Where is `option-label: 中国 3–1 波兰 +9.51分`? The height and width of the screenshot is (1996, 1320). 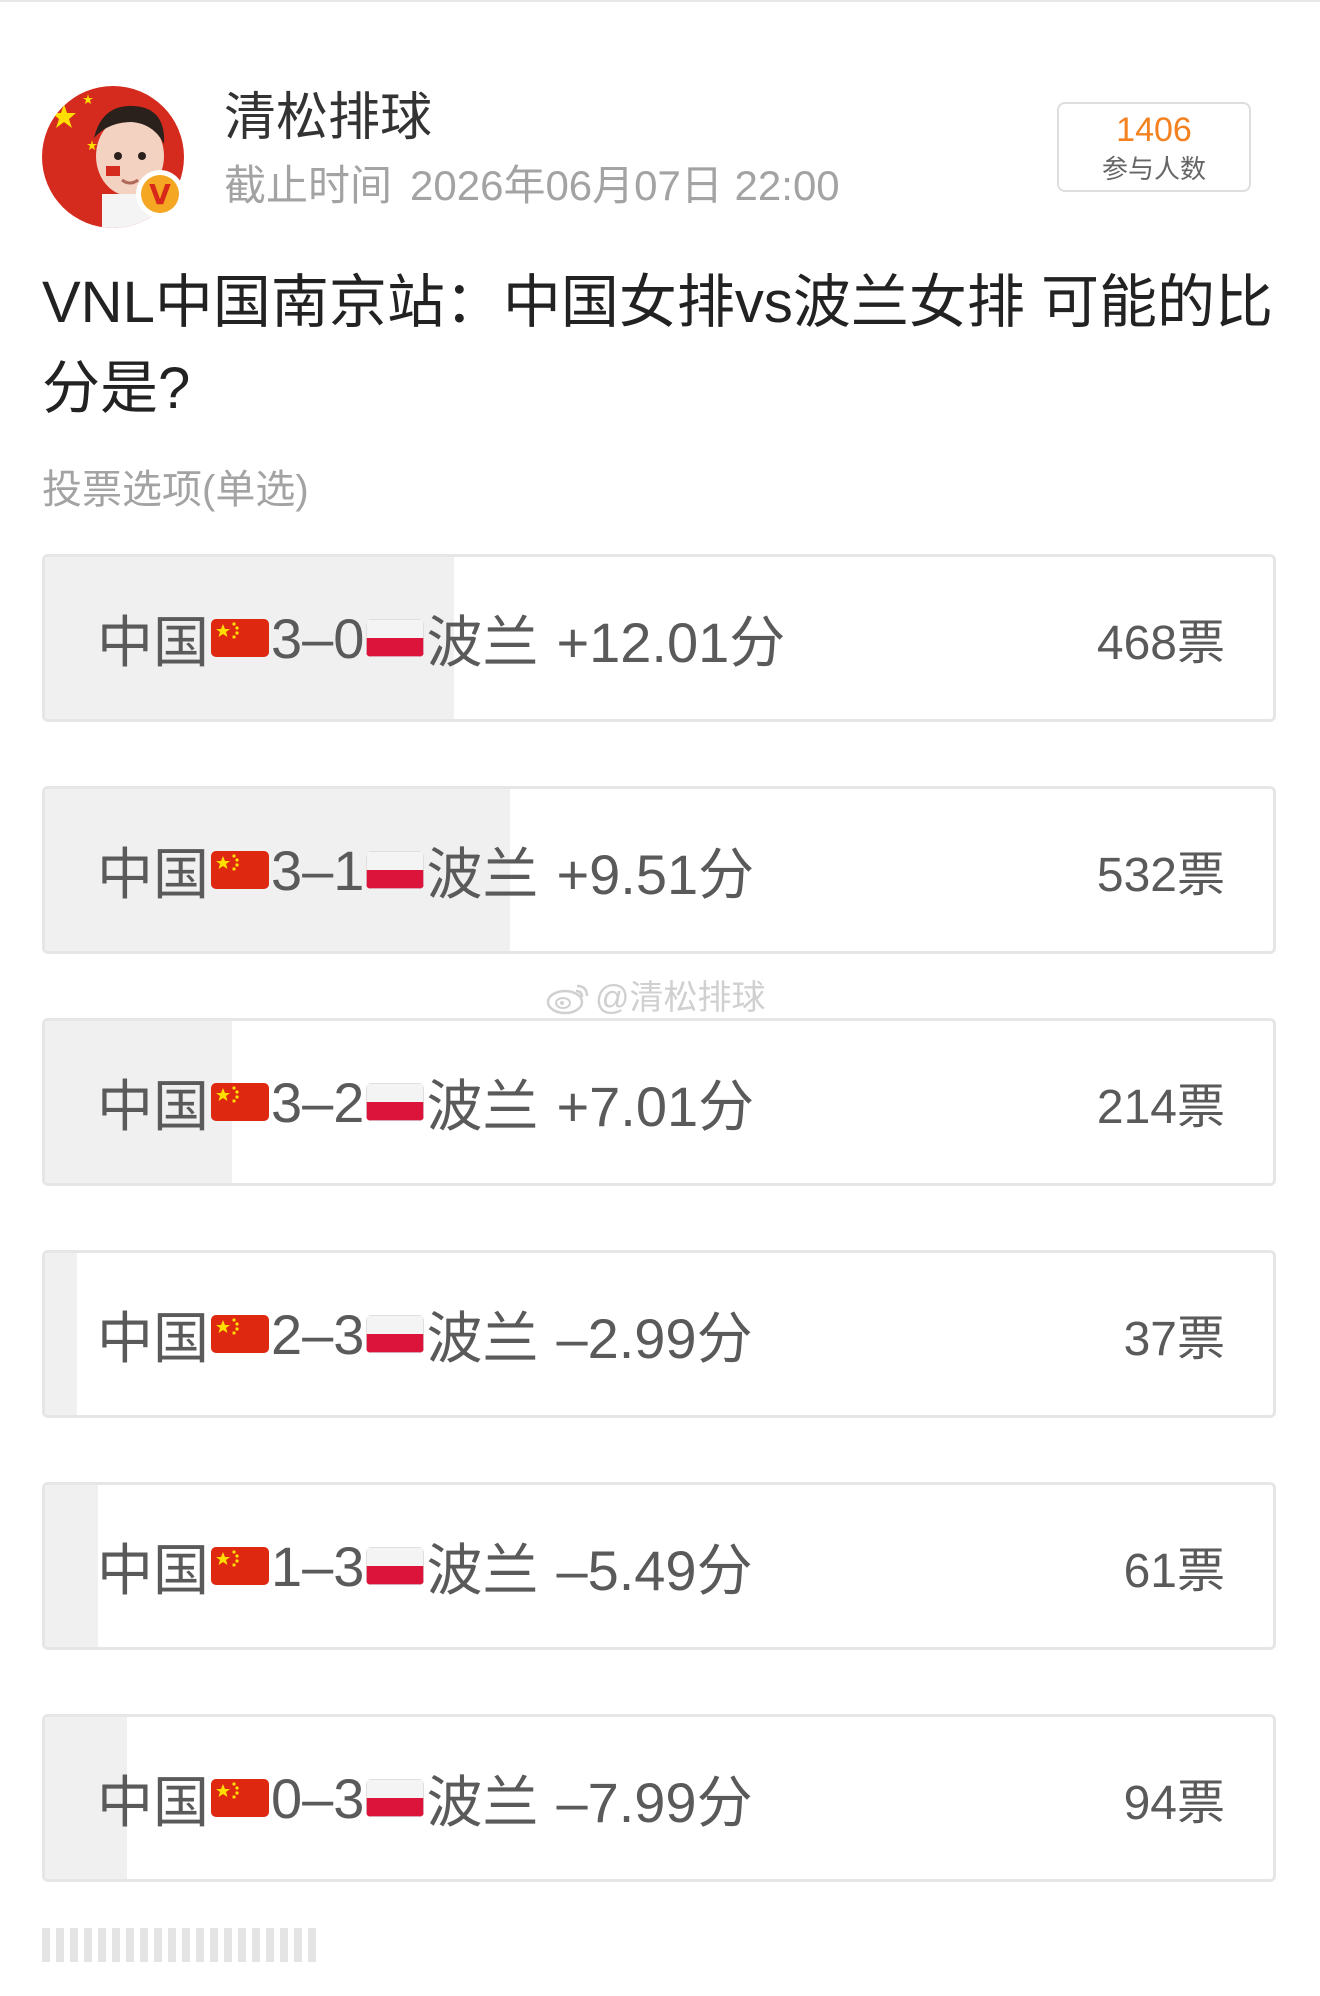 option-label: 中国 3–1 波兰 +9.51分 is located at coordinates (425, 870).